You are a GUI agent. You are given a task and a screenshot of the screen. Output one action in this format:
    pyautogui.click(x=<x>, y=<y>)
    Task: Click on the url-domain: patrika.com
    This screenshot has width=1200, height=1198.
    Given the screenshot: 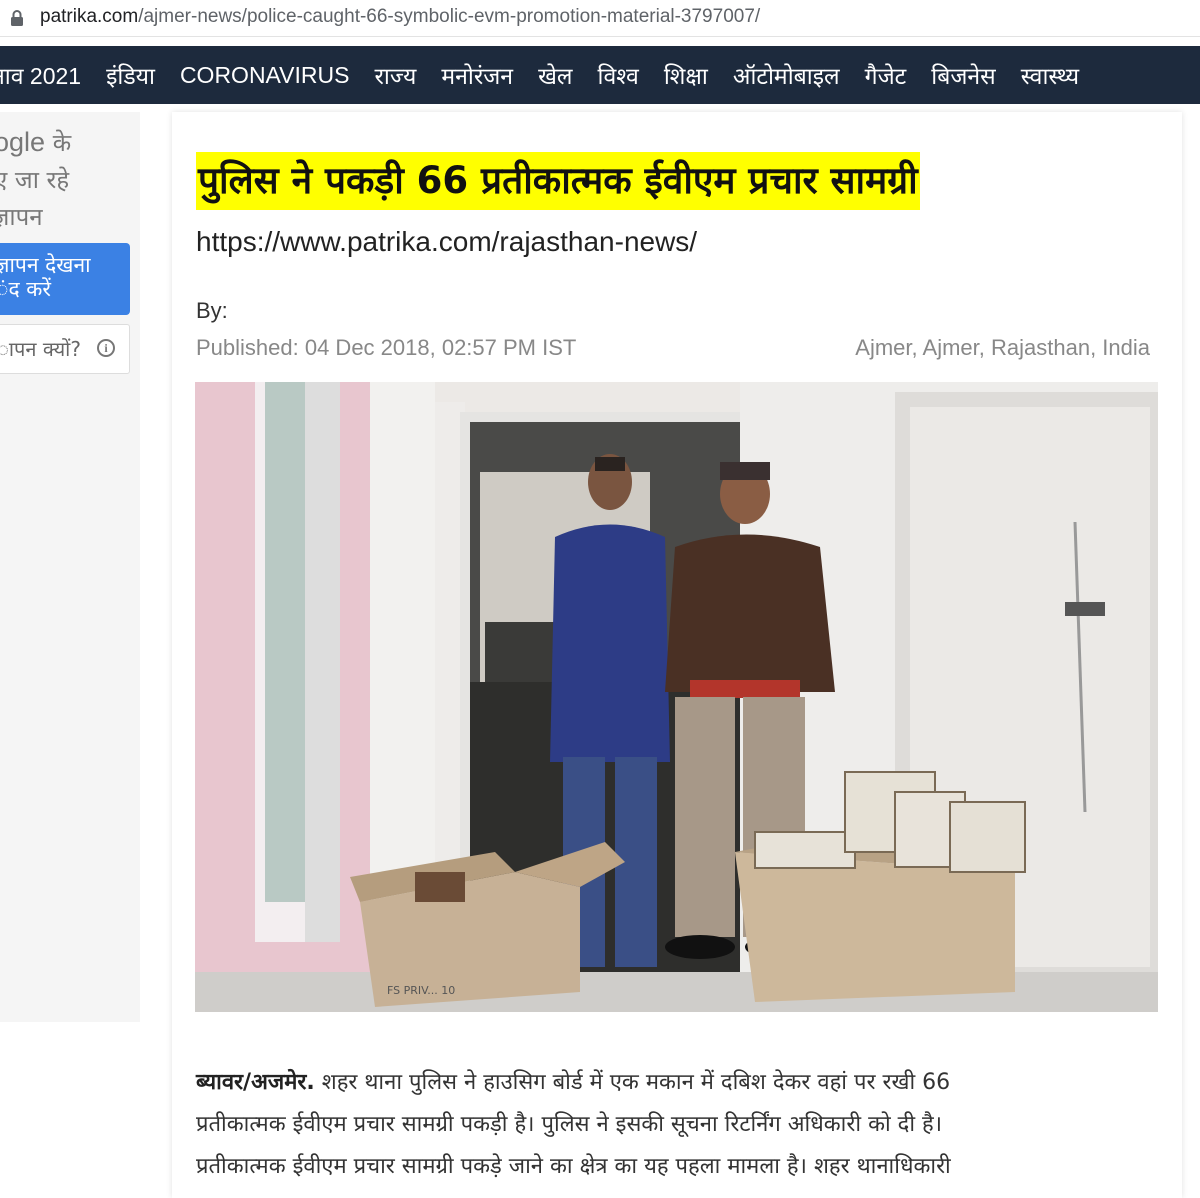 What is the action you would take?
    pyautogui.click(x=89, y=16)
    